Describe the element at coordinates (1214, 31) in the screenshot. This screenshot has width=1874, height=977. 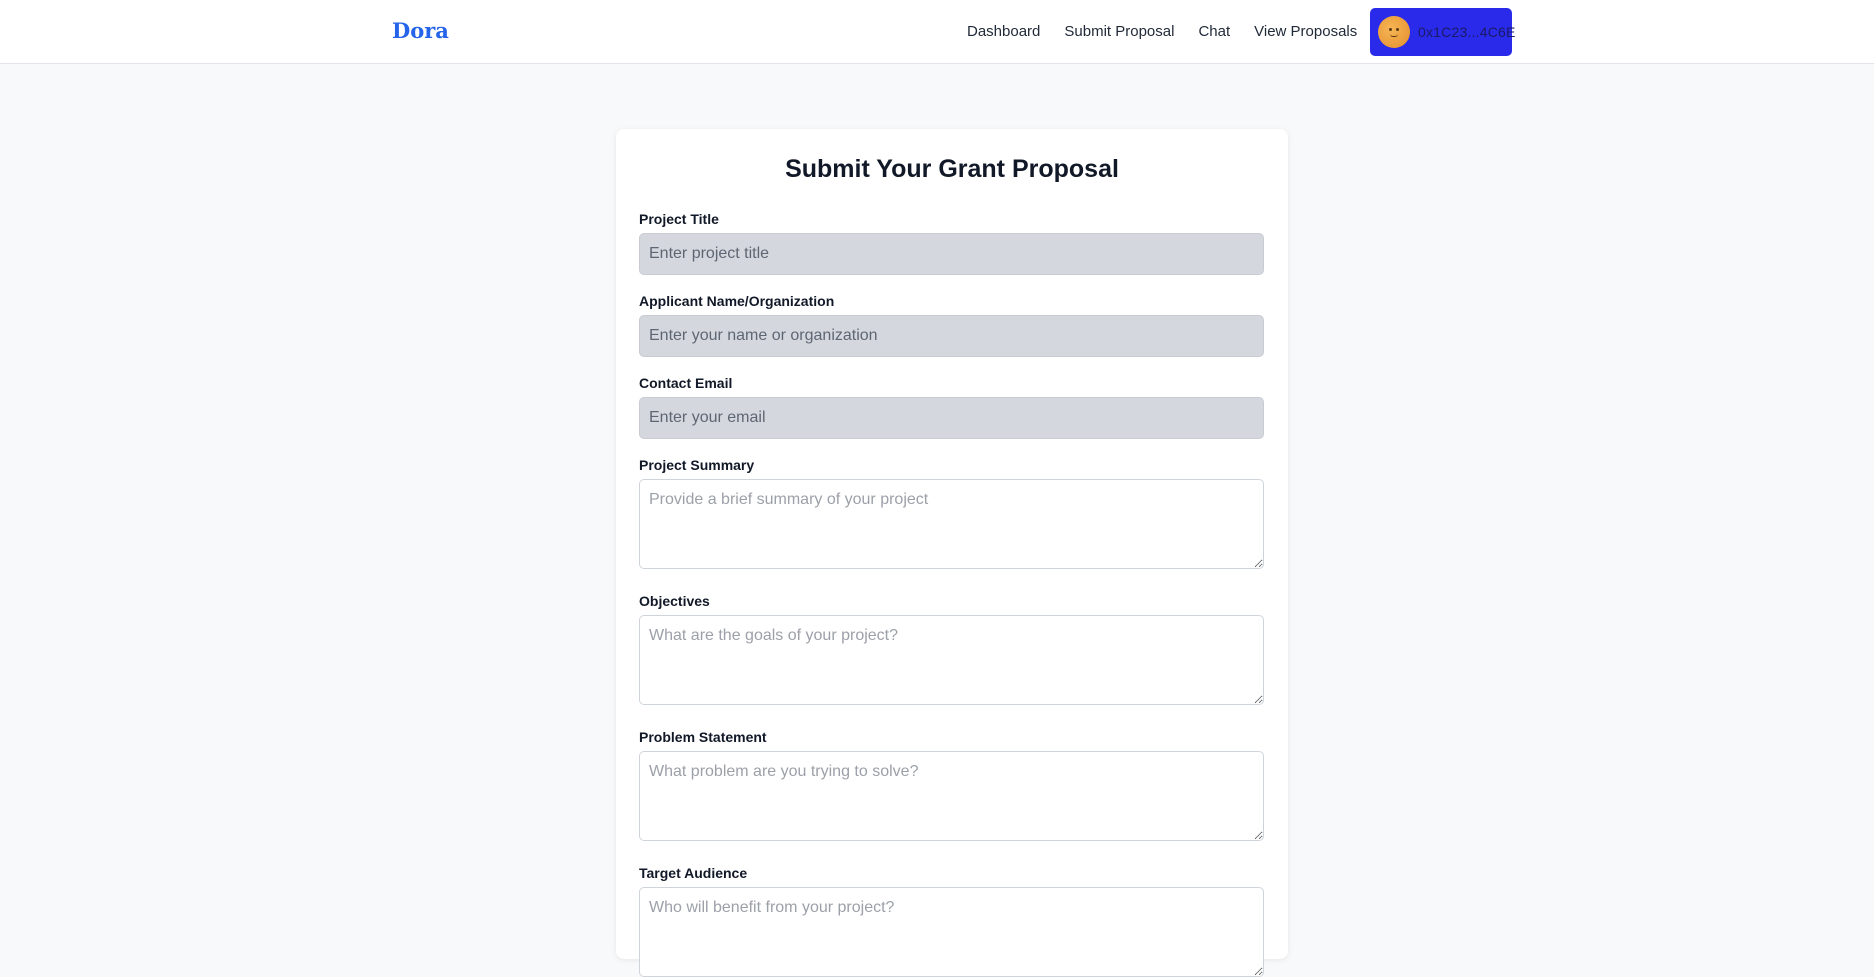
I see `nav-link-chat: Chat` at that location.